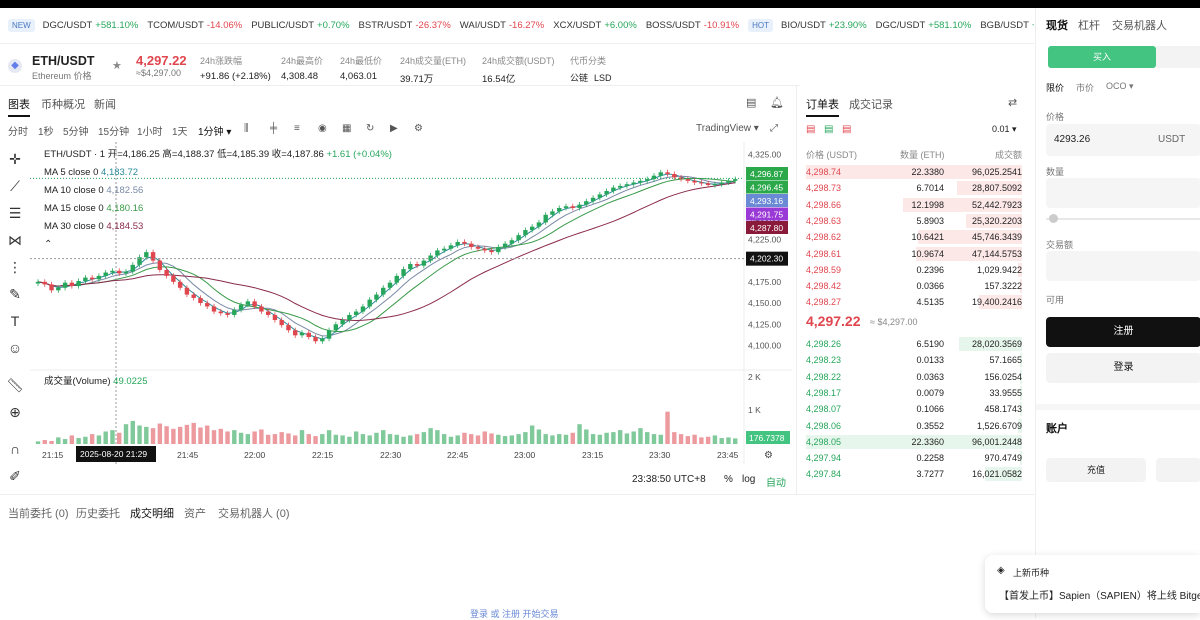 The width and height of the screenshot is (1200, 620). Describe the element at coordinates (751, 102) in the screenshot. I see `book-icon: ▤` at that location.